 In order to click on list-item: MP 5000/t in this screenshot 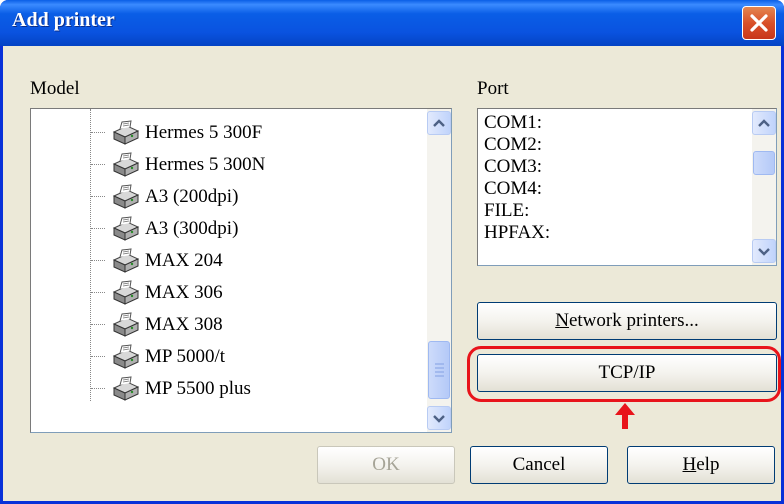, I will do `click(167, 357)`.